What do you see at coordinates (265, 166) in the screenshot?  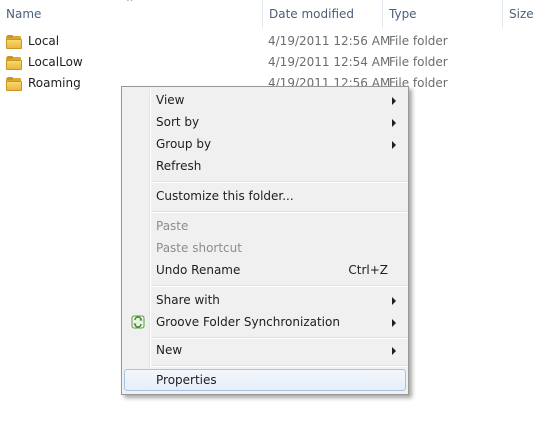 I see `menu-item-refresh: Refresh` at bounding box center [265, 166].